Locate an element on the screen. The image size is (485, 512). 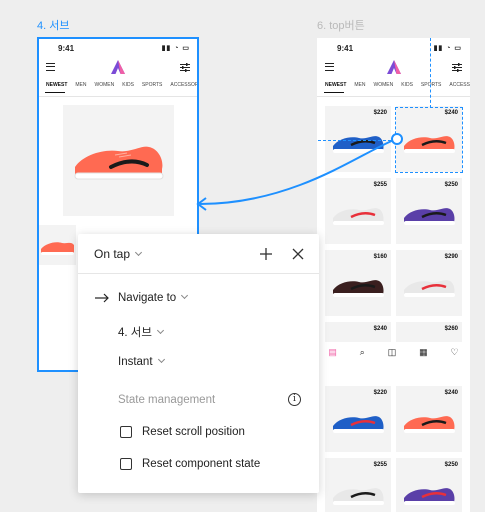
bottom-nav: ▤ ⌕ ◫ ▦ ♡ is located at coordinates (393, 352).